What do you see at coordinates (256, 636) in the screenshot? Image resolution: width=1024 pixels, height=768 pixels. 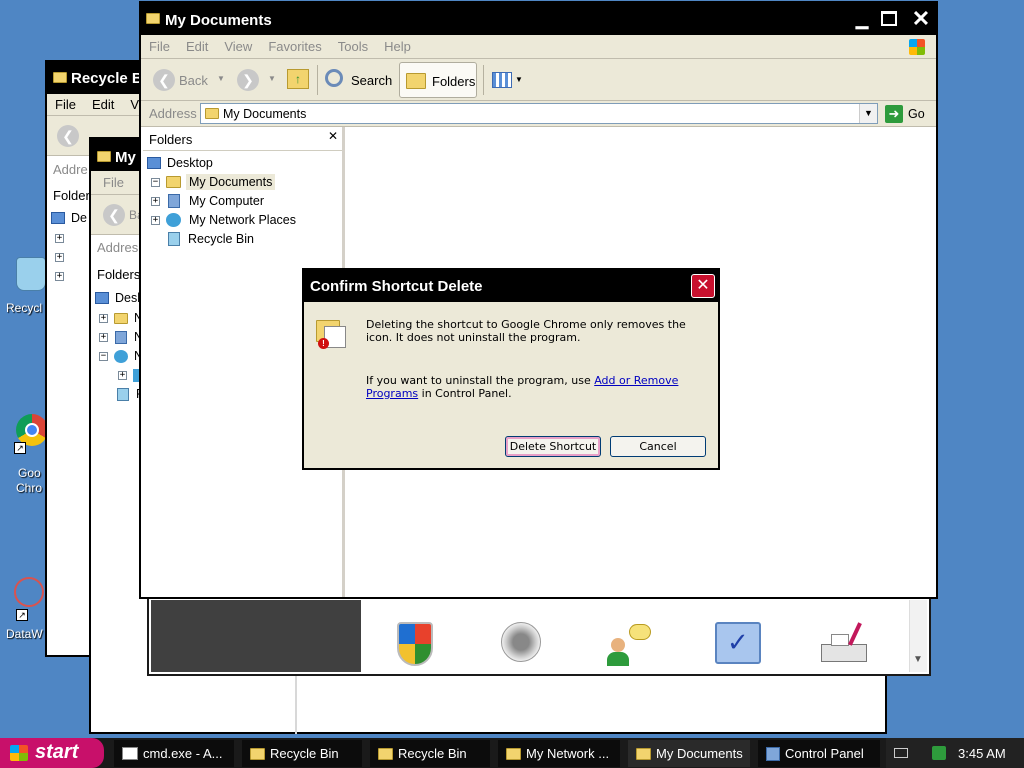 I see `control-panel-side-pane` at bounding box center [256, 636].